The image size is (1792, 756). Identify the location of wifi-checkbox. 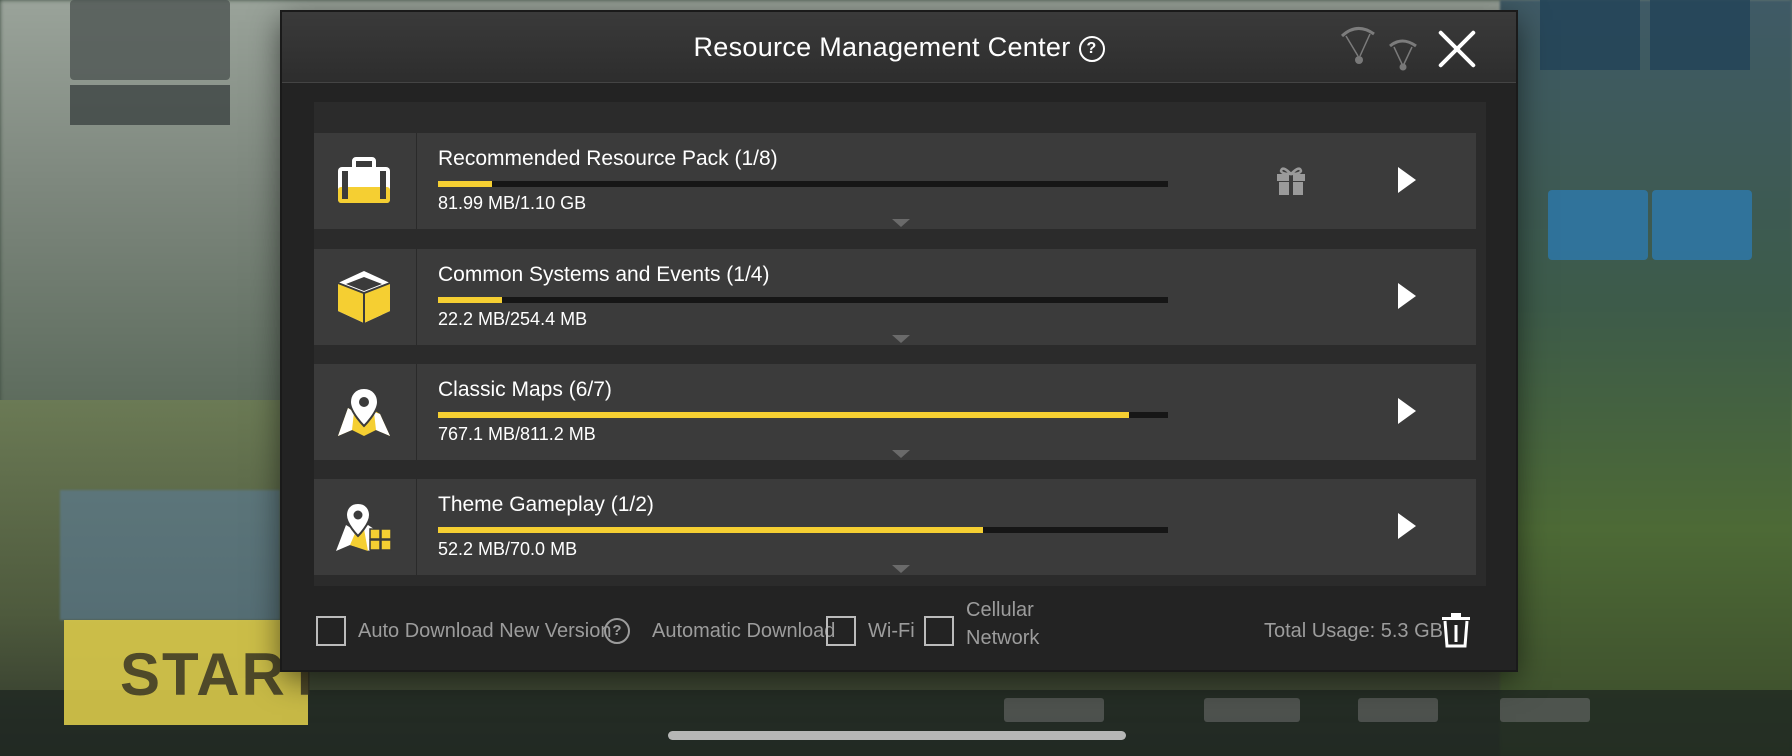
(841, 631).